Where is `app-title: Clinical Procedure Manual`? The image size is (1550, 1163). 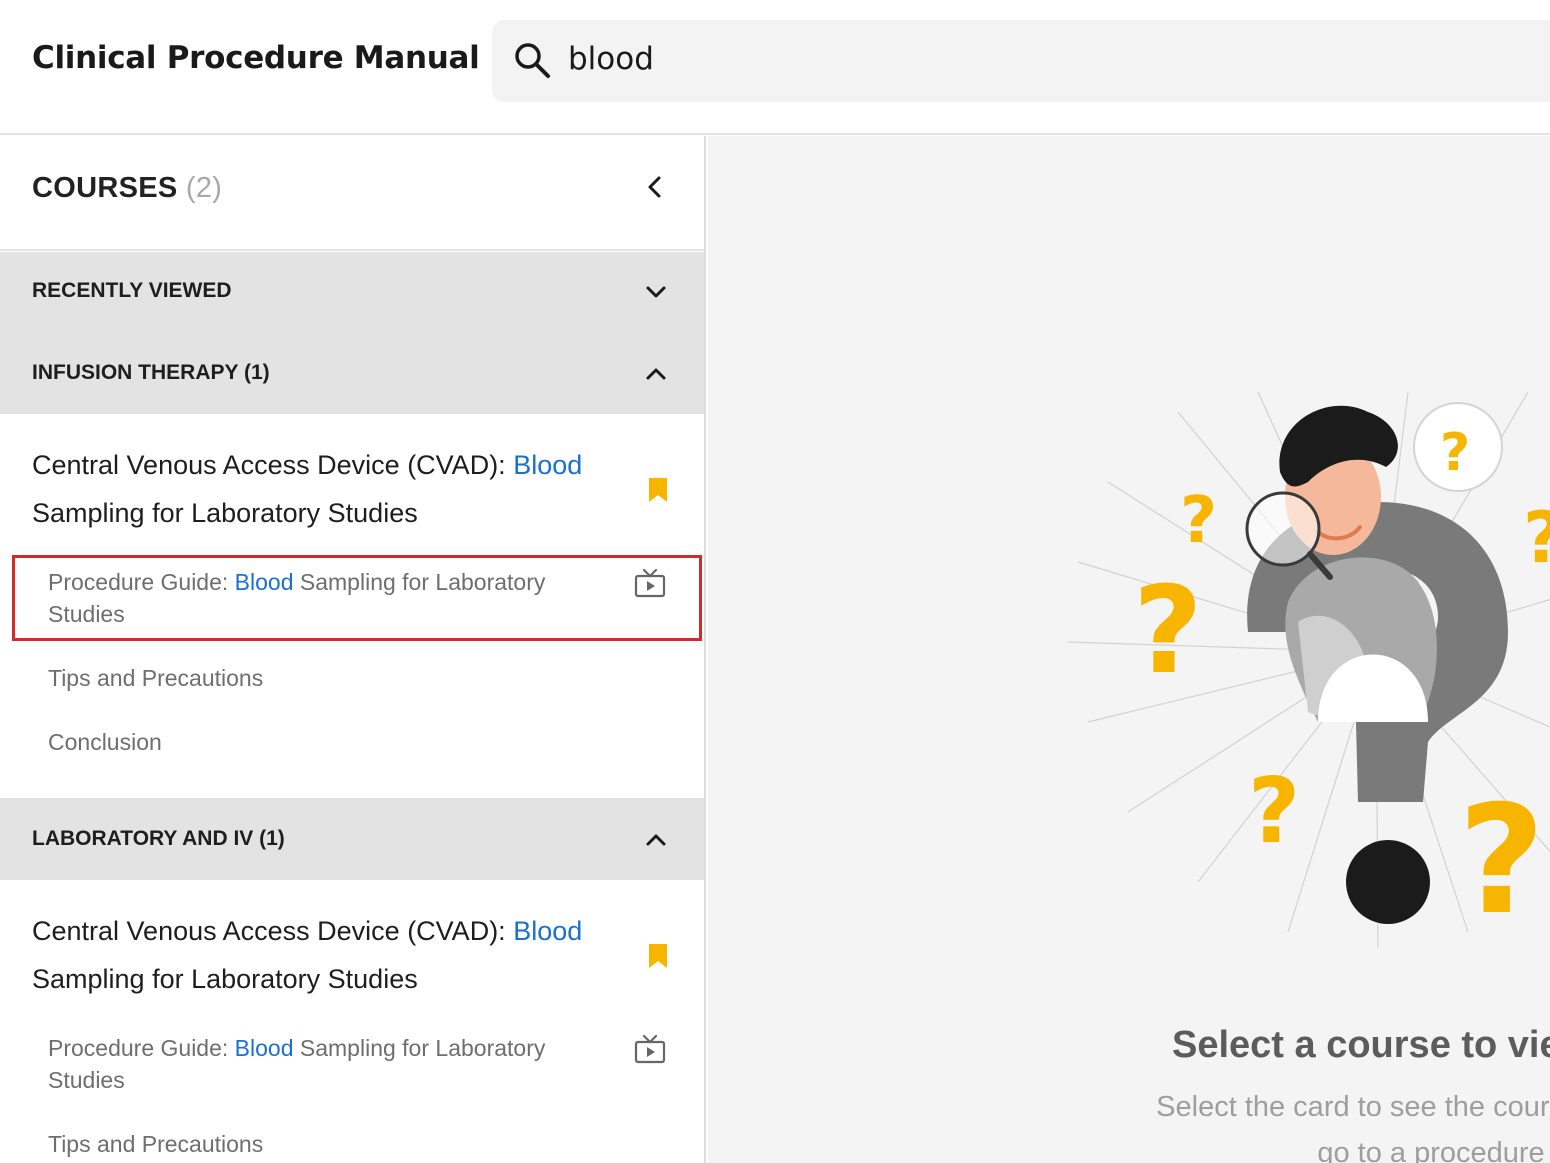 app-title: Clinical Procedure Manual is located at coordinates (256, 58).